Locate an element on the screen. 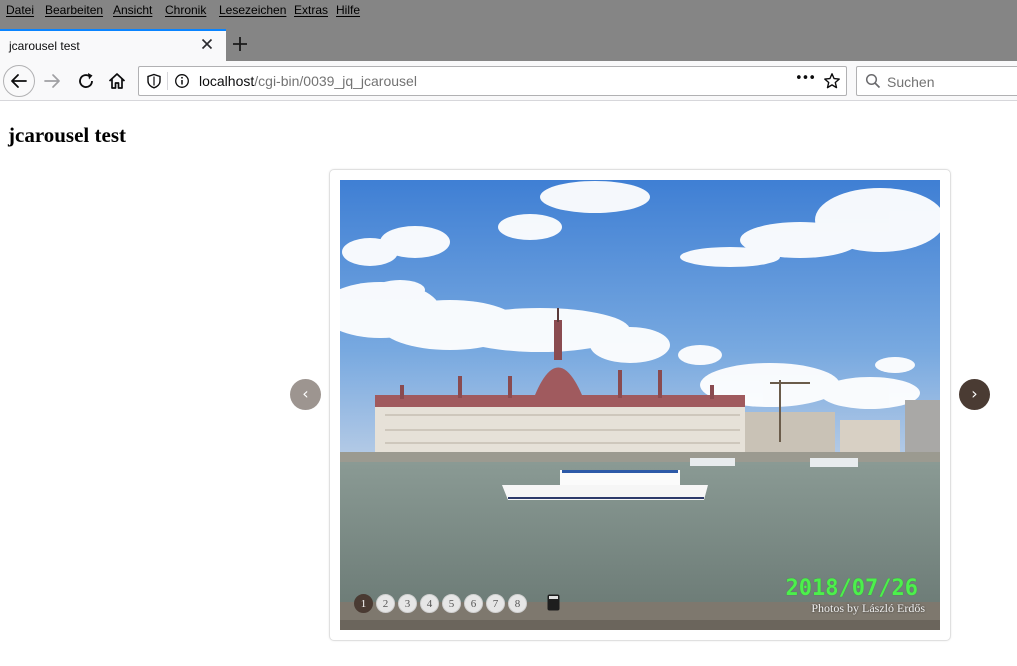 Image resolution: width=1017 pixels, height=666 pixels. home-button is located at coordinates (117, 83).